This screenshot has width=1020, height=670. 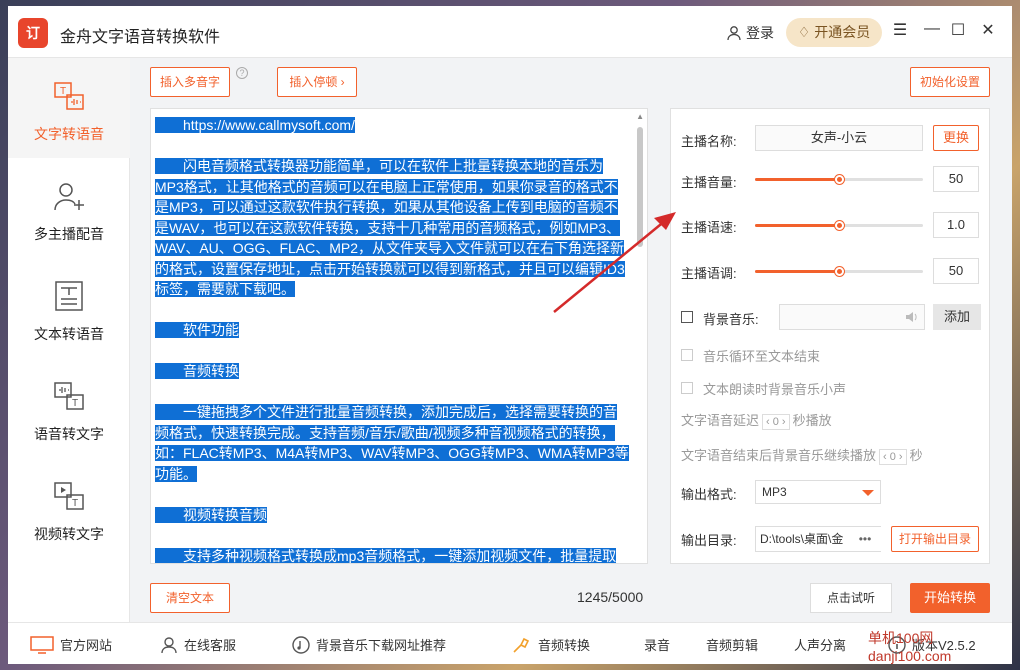 I want to click on format-value: MP3, so click(x=774, y=492).